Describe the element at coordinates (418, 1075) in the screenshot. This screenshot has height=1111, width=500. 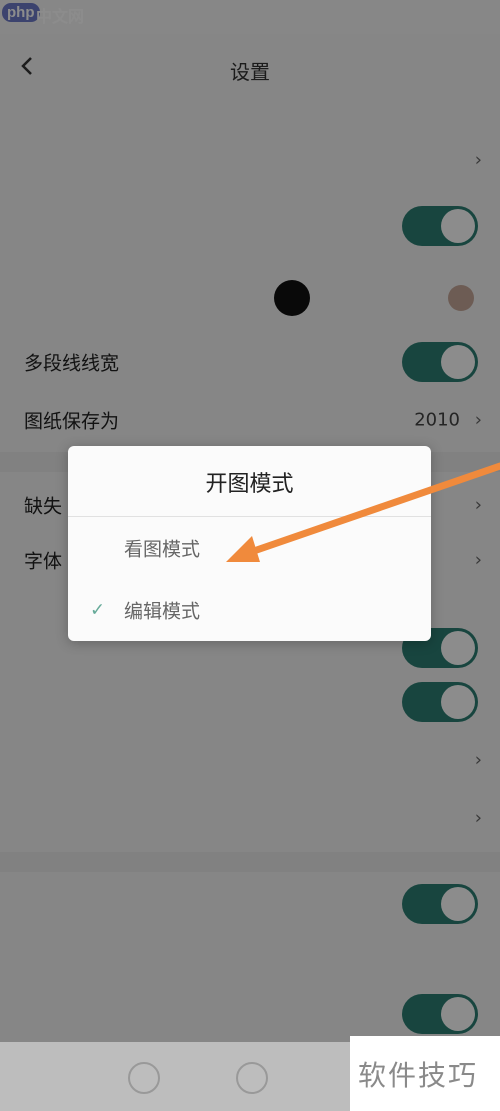
I see `watermark-text: 软件技巧` at that location.